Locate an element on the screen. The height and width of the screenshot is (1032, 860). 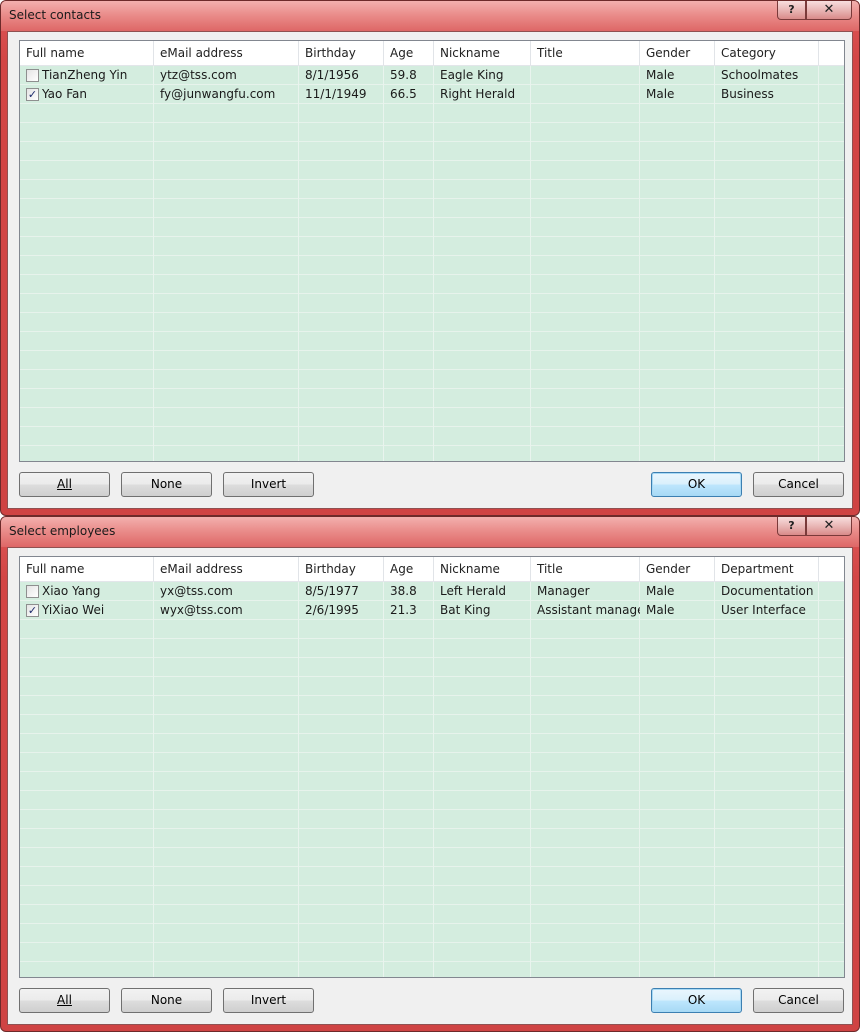
title-bar: Select employees ? ✕ is located at coordinates (430, 532).